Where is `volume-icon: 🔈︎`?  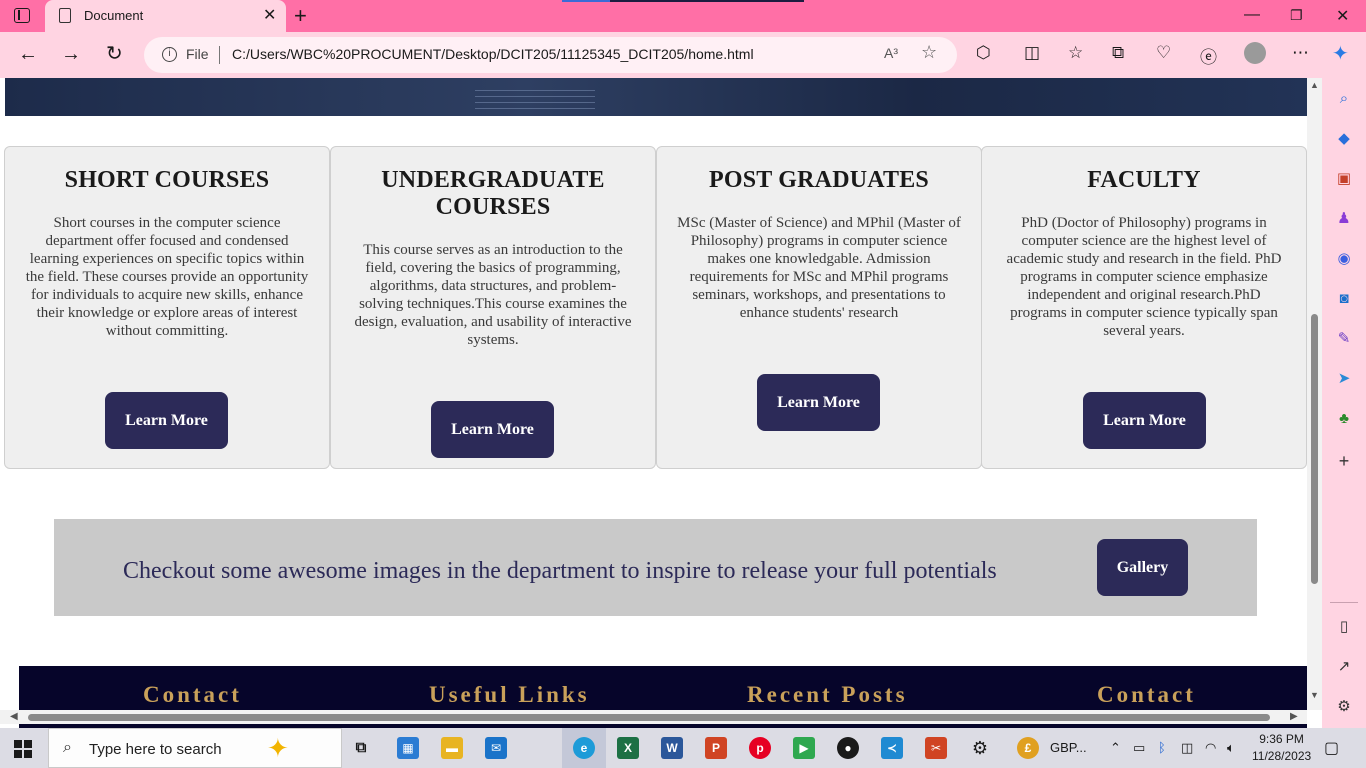
volume-icon: 🔈︎ is located at coordinates (1231, 748).